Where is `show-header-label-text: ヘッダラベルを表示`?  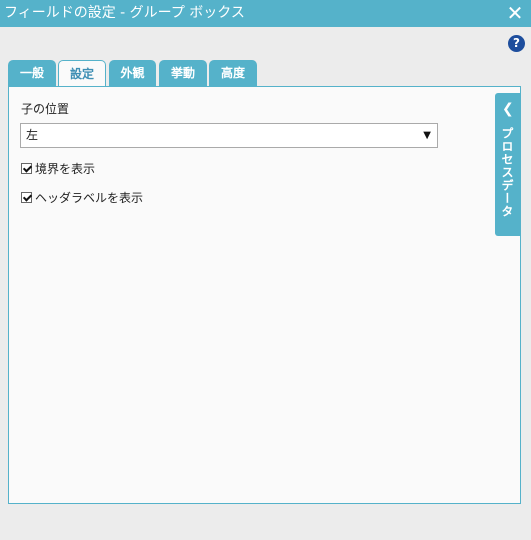 show-header-label-text: ヘッダラベルを表示 is located at coordinates (89, 198).